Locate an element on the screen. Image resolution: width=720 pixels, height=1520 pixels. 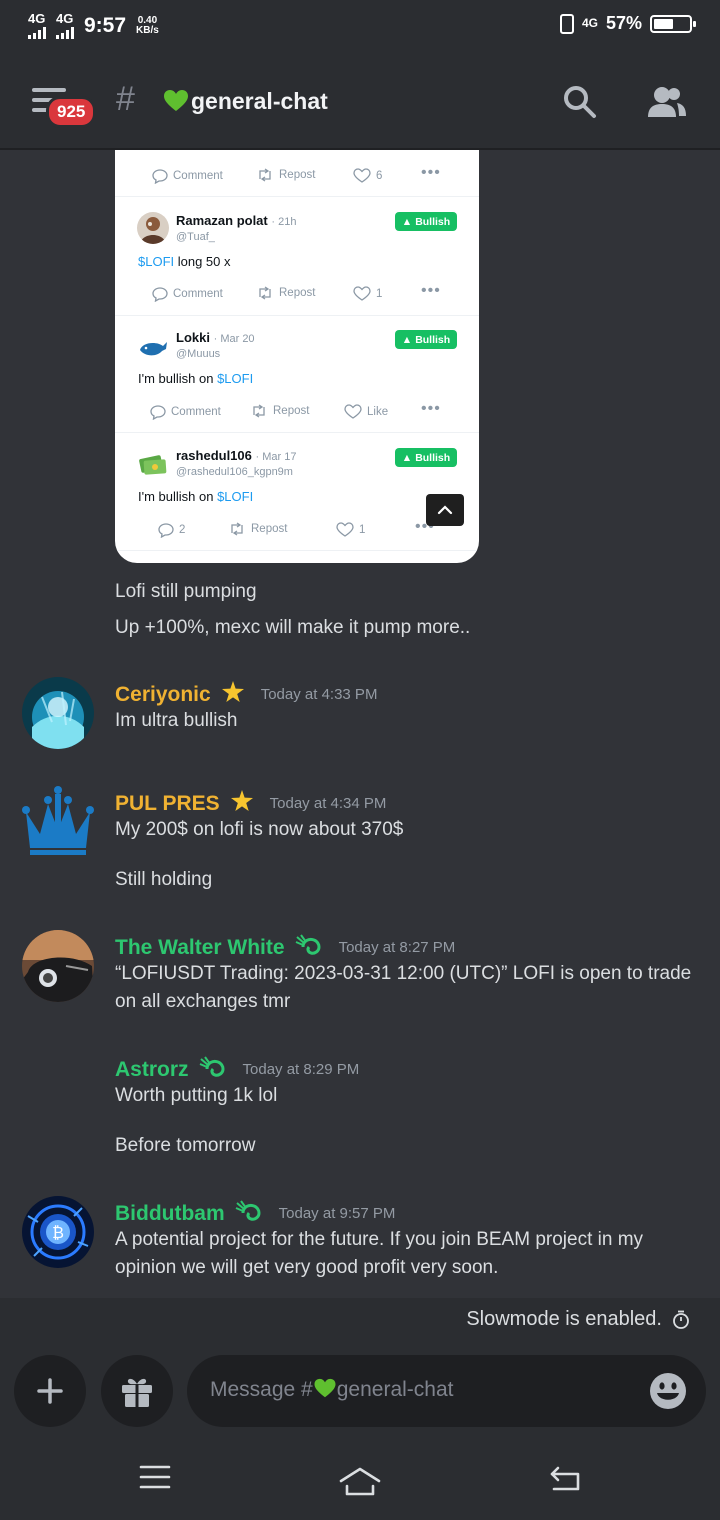
battery-percent: 57% is located at coordinates (623, 23).